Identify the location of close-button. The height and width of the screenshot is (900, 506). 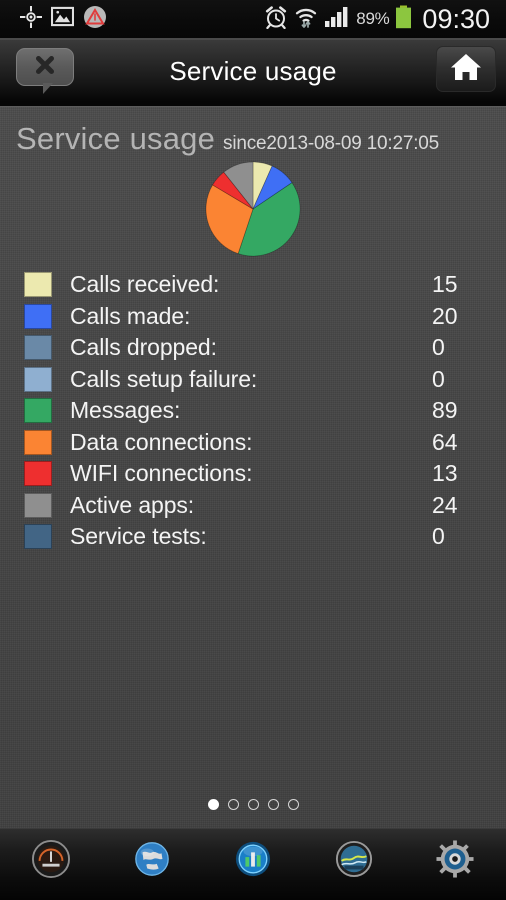
(45, 71).